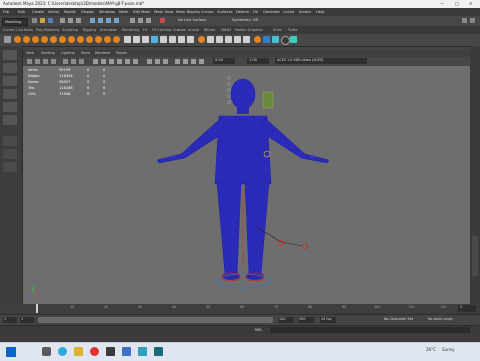 This screenshot has height=361, width=480. Describe the element at coordinates (161, 30) in the screenshot. I see `shelf-tab-fx-caching: FX Caching` at that location.